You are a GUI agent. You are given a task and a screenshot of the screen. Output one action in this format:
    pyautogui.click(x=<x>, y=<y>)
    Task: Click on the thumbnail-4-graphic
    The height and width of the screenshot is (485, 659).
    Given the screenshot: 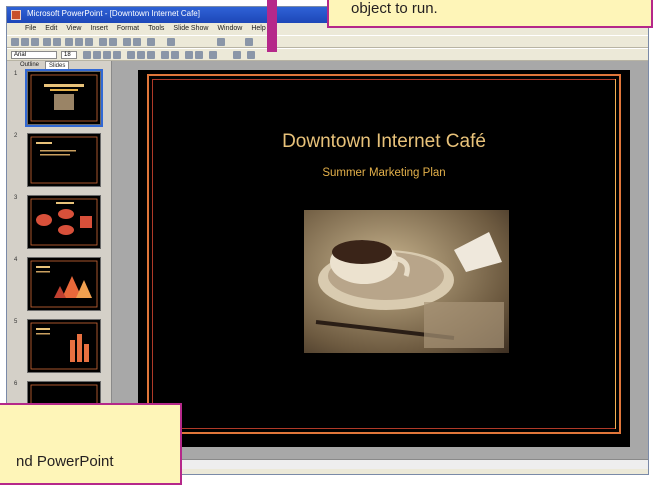 What is the action you would take?
    pyautogui.click(x=64, y=284)
    